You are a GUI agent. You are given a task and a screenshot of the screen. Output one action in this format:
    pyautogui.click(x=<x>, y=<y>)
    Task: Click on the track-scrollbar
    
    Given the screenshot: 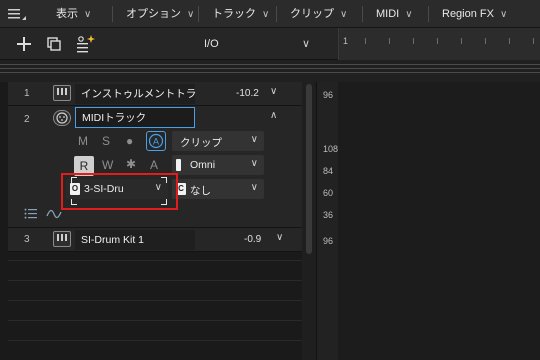 What is the action you would take?
    pyautogui.click(x=309, y=221)
    